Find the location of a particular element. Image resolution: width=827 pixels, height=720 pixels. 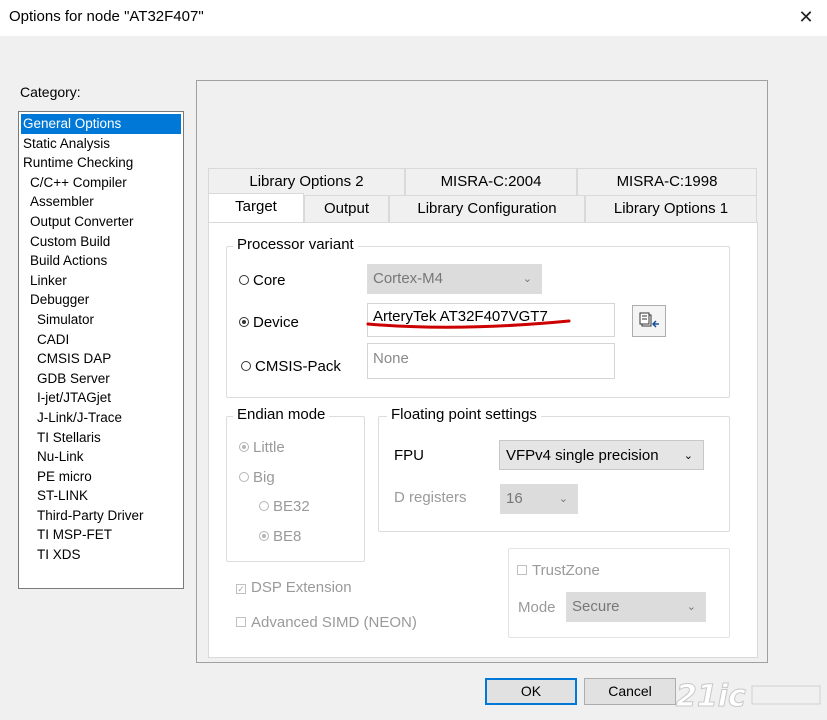

core-select: Cortex-M4 ⌄ is located at coordinates (454, 279).